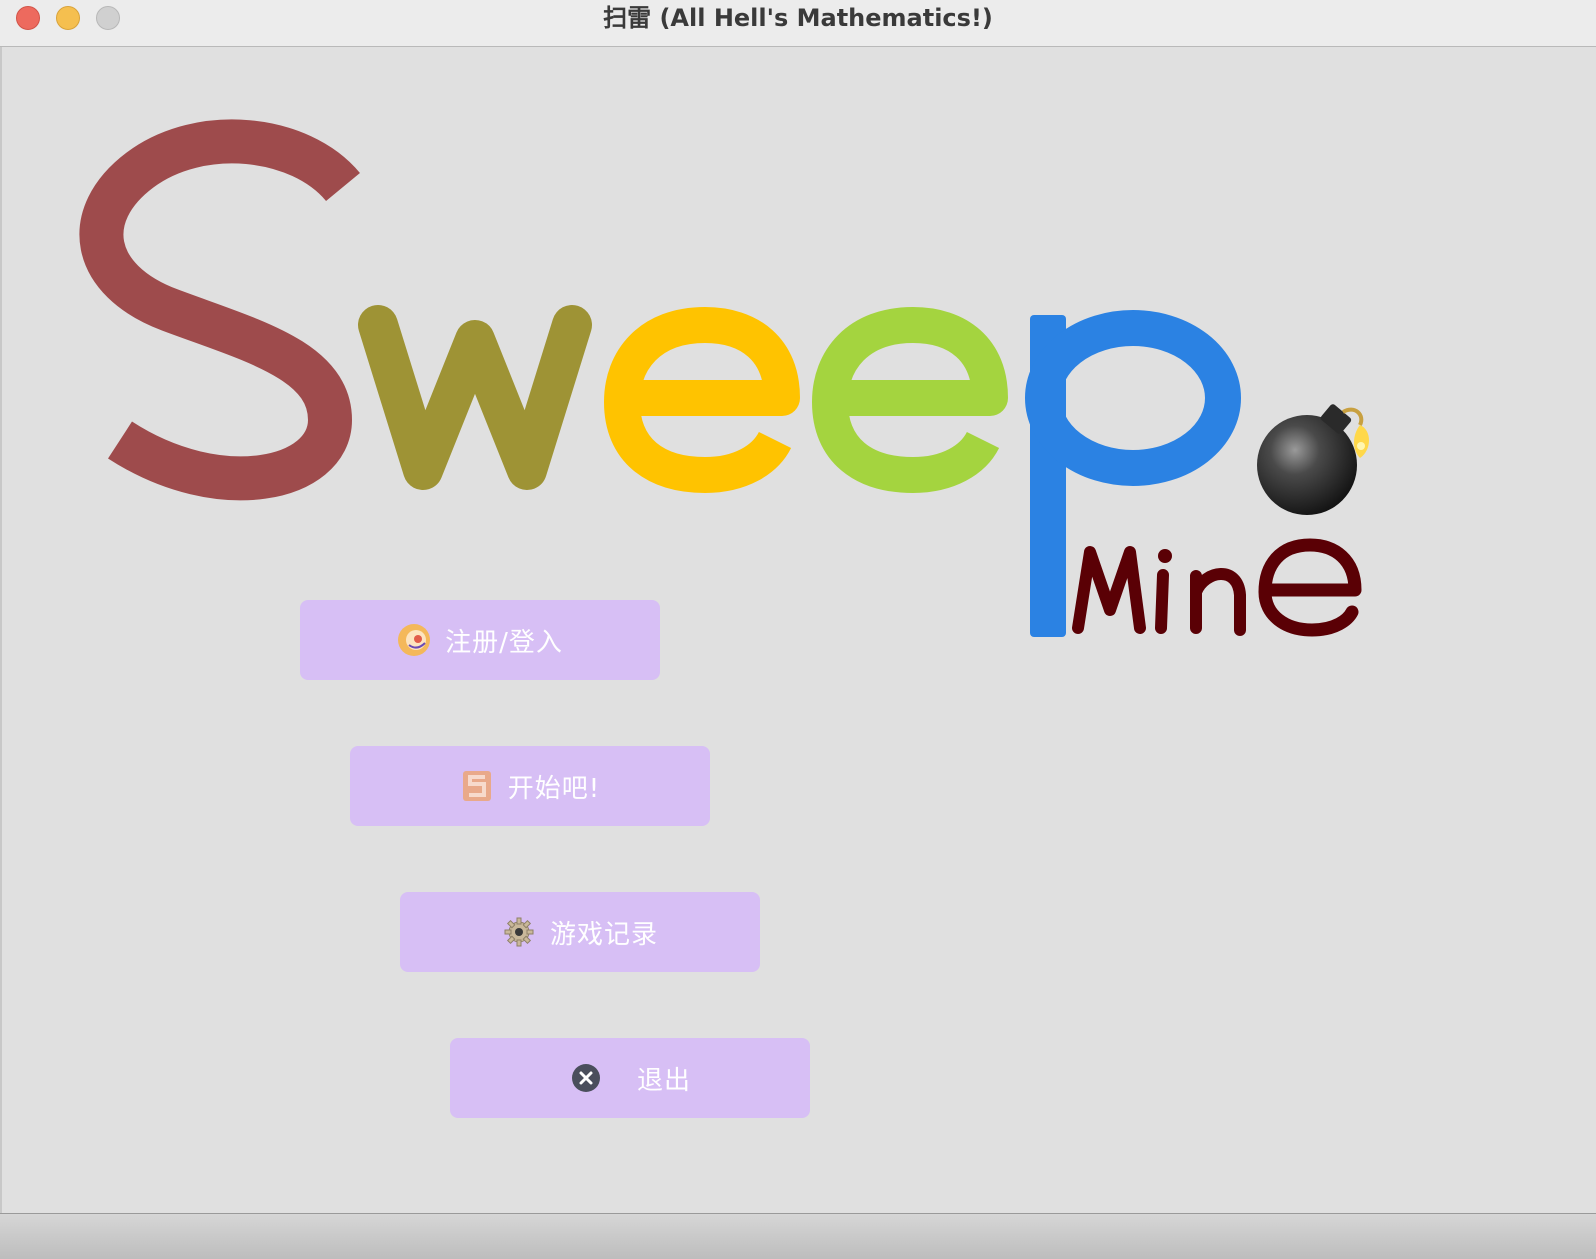 This screenshot has height=1259, width=1596. I want to click on close-circle-icon, so click(585, 1078).